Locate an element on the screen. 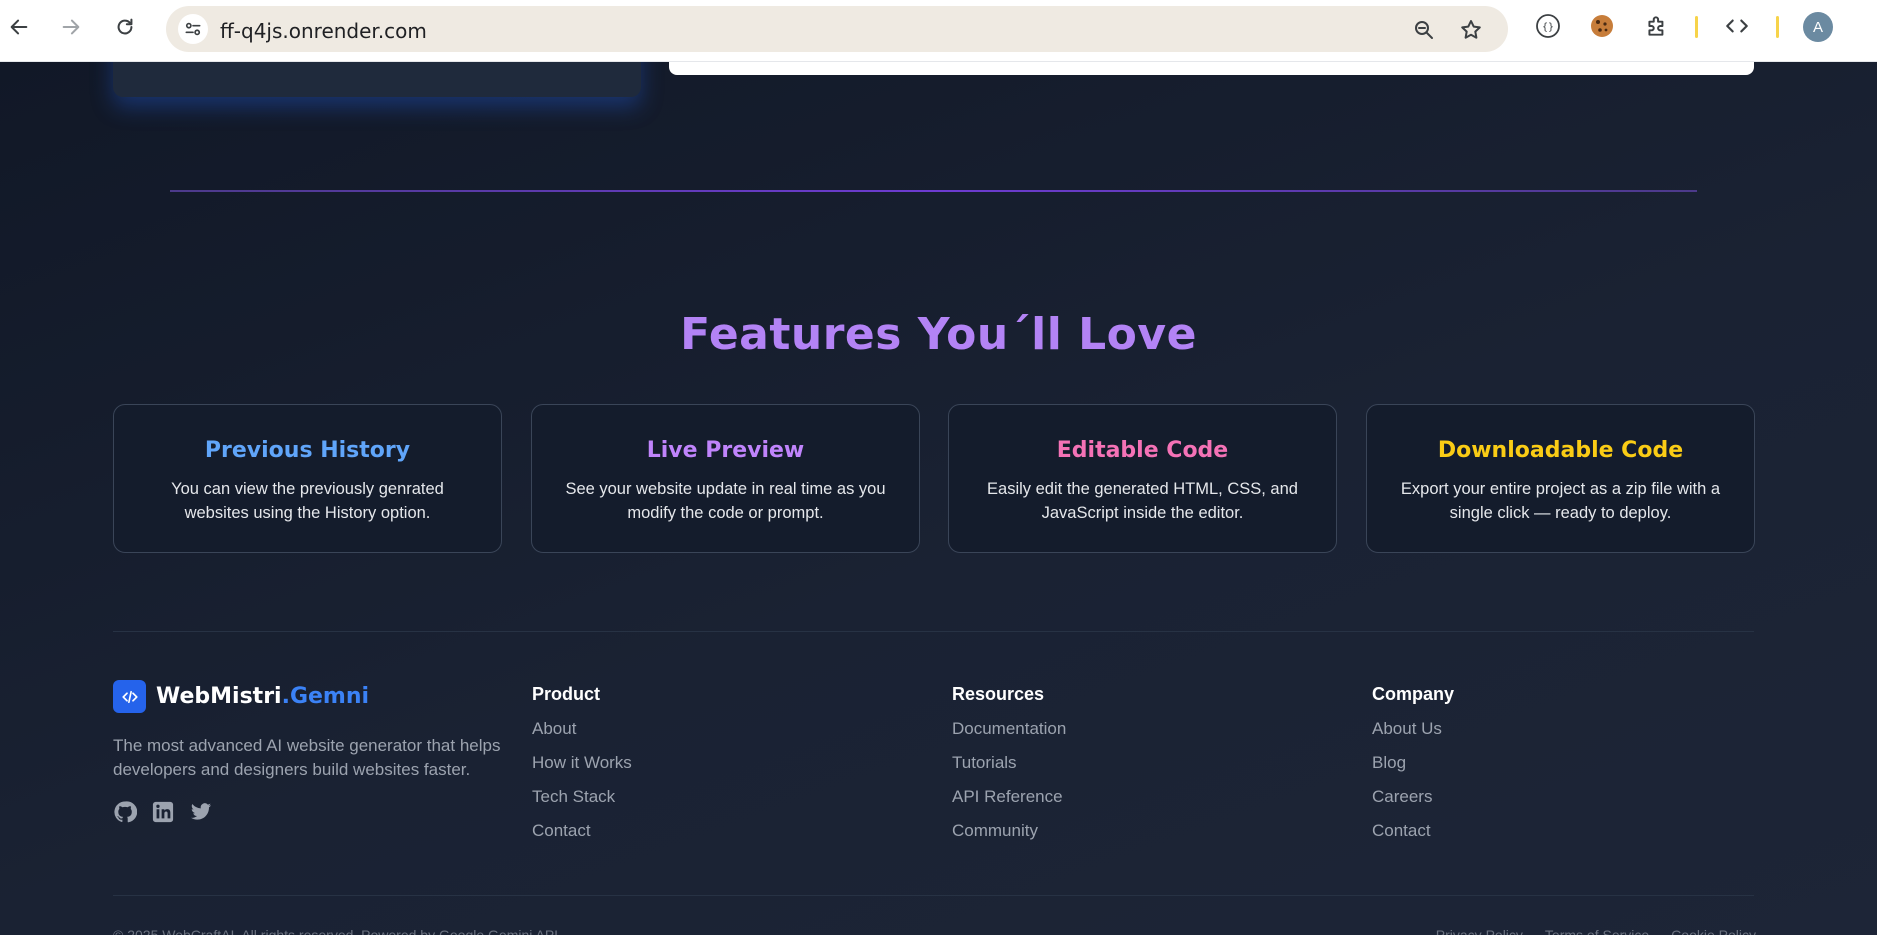 This screenshot has width=1877, height=935. terms-of-service-link: Terms of Service is located at coordinates (1597, 931).